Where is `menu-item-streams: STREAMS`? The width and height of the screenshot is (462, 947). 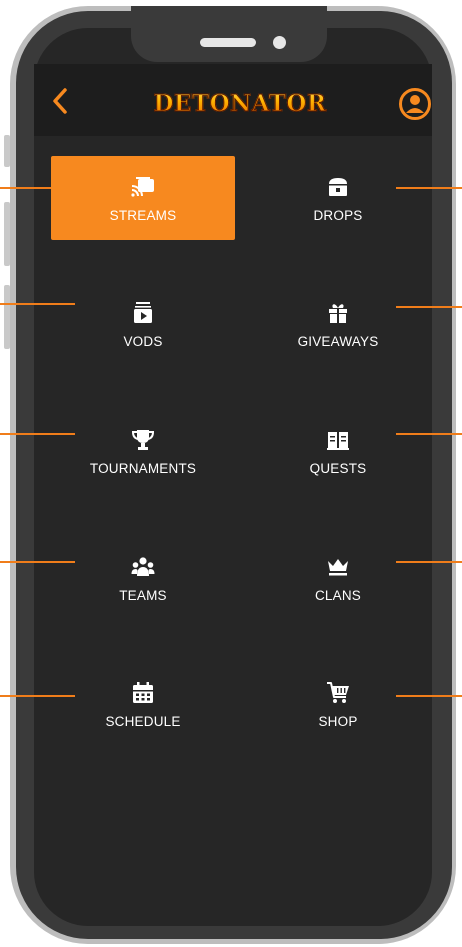 menu-item-streams: STREAMS is located at coordinates (143, 198).